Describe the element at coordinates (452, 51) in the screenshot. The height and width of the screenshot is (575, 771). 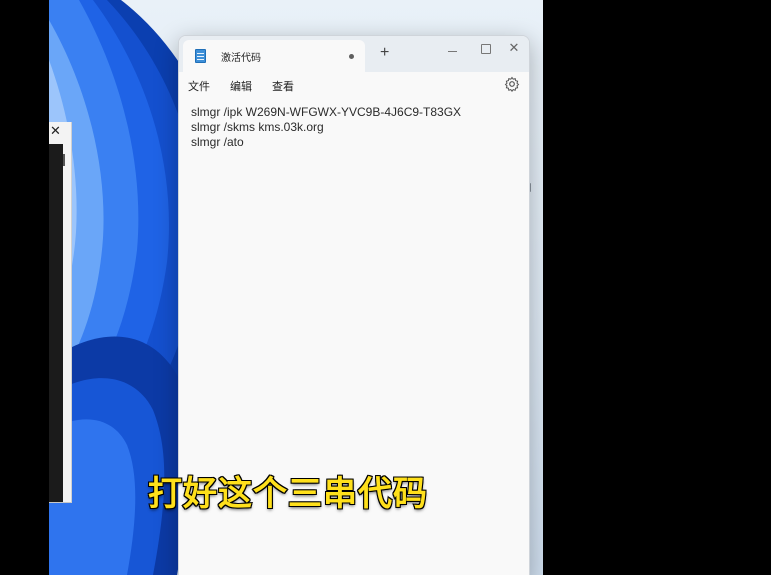
I see `minimize-icon` at that location.